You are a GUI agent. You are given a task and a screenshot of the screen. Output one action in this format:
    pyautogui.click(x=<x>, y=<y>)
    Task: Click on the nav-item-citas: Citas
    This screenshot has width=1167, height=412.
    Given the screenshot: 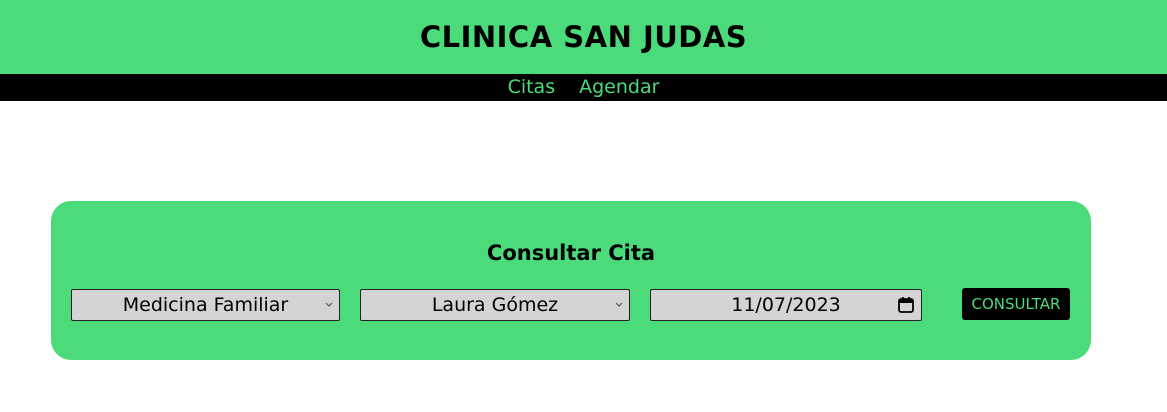 What is the action you would take?
    pyautogui.click(x=532, y=87)
    